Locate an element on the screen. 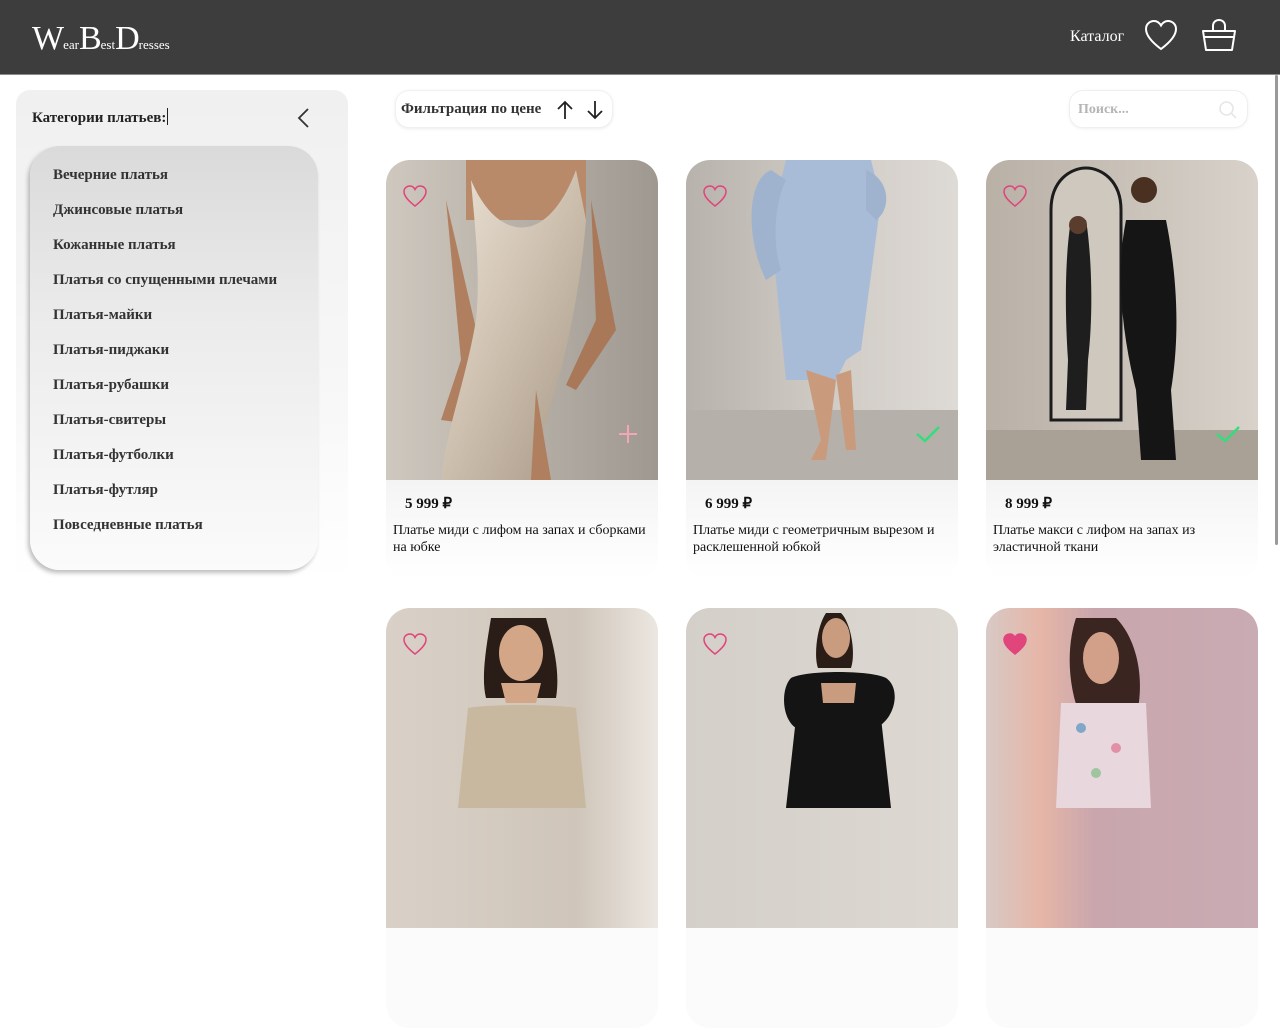 Image resolution: width=1280 pixels, height=1028 pixels. page-scrollbar is located at coordinates (1276, 310).